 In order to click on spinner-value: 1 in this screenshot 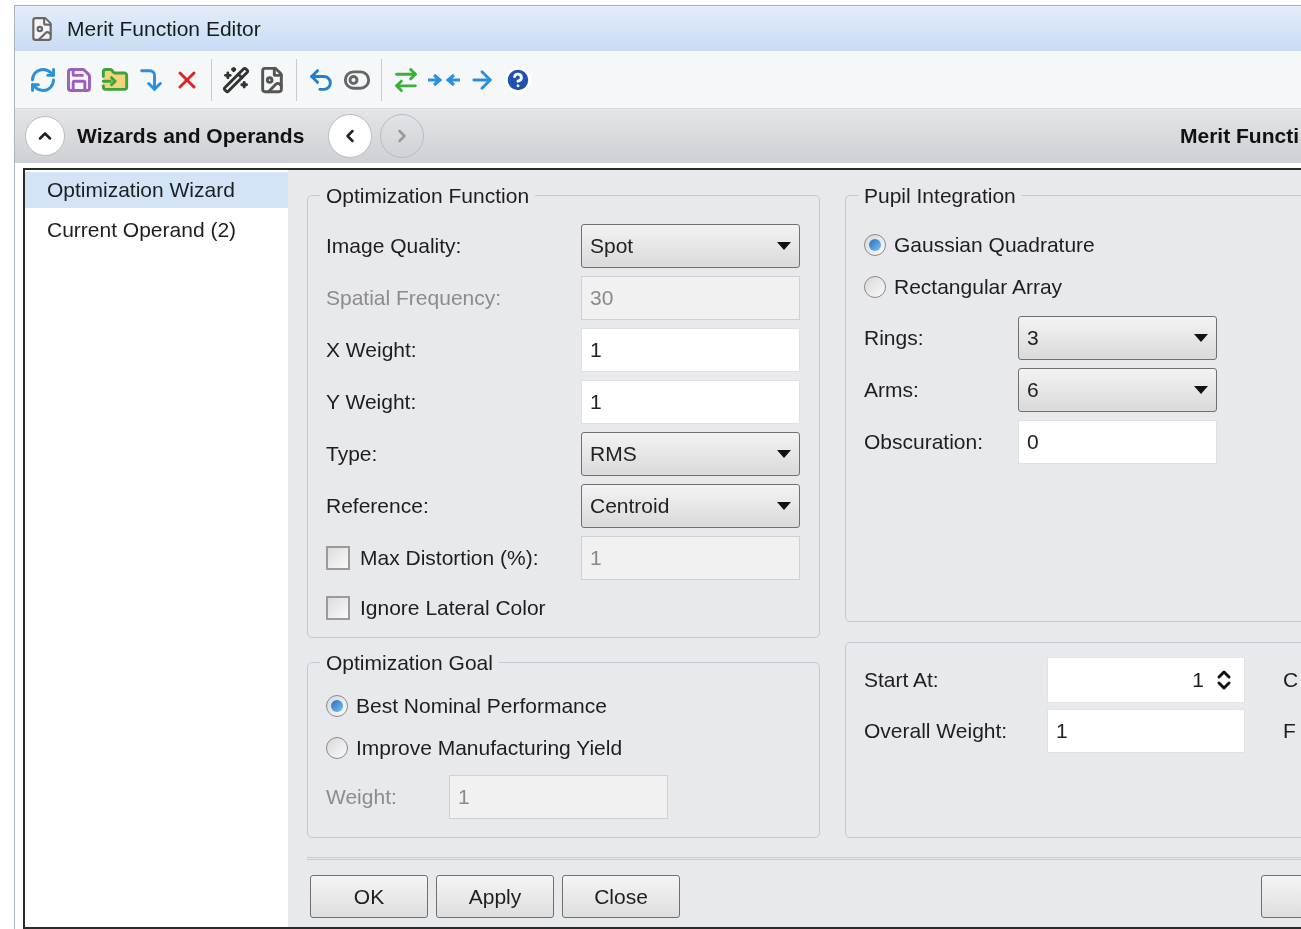, I will do `click(1198, 680)`.